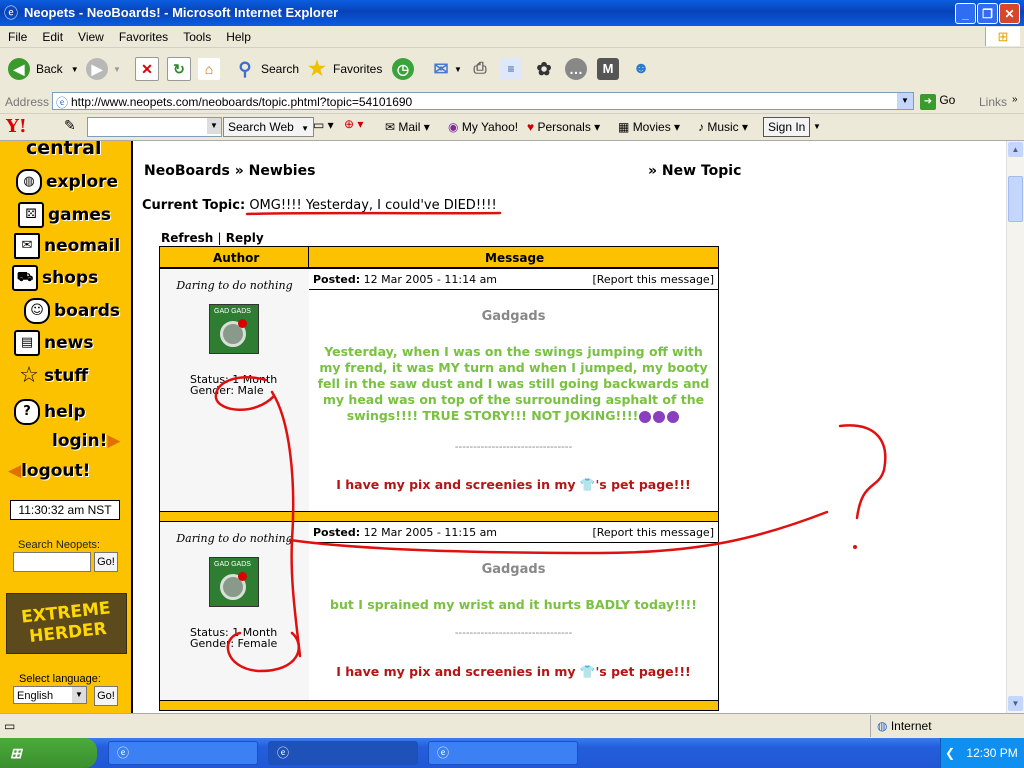  What do you see at coordinates (649, 127) in the screenshot?
I see `movies-button: ▦ Movies ▾` at bounding box center [649, 127].